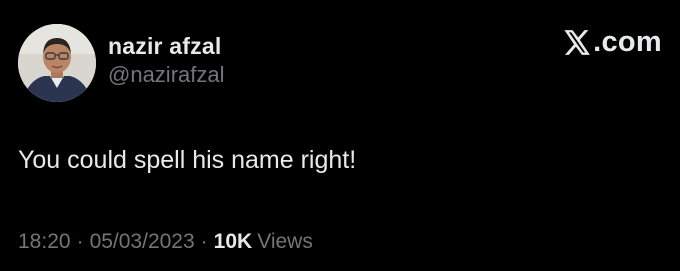  What do you see at coordinates (164, 46) in the screenshot?
I see `author-display-name: nazir afzal` at bounding box center [164, 46].